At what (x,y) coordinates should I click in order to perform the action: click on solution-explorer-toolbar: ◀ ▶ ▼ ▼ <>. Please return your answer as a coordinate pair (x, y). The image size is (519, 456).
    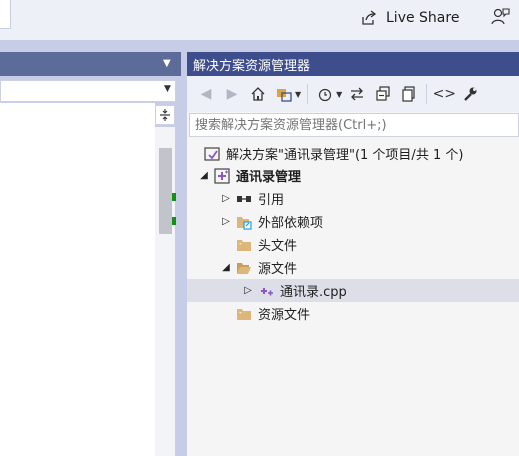
    Looking at the image, I should click on (353, 94).